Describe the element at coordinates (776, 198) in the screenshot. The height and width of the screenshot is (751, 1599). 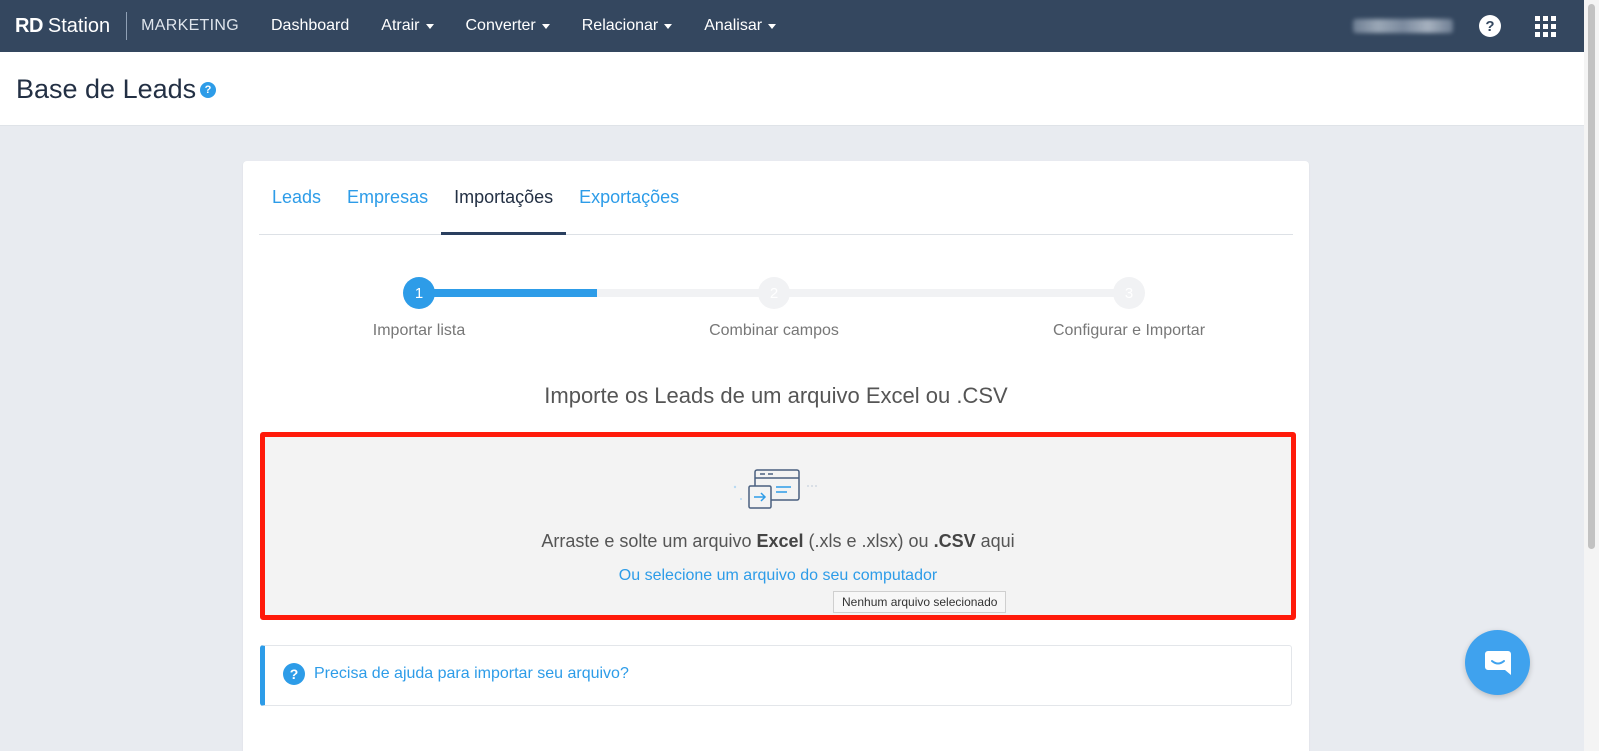
I see `tabs: Leads Empresas Importações Exportações` at that location.